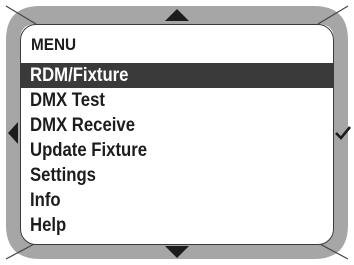  Describe the element at coordinates (67, 100) in the screenshot. I see `menu-item-label: DMX Test` at that location.